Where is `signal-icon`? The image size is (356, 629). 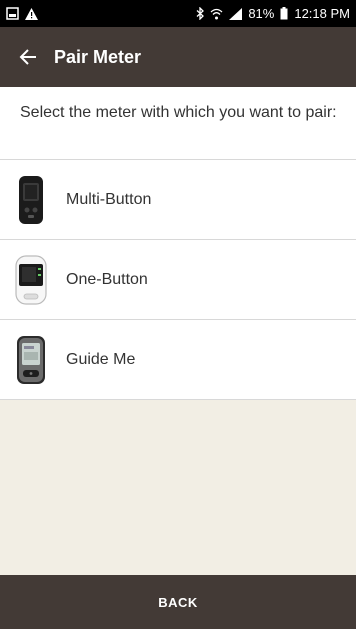
signal-icon is located at coordinates (236, 13).